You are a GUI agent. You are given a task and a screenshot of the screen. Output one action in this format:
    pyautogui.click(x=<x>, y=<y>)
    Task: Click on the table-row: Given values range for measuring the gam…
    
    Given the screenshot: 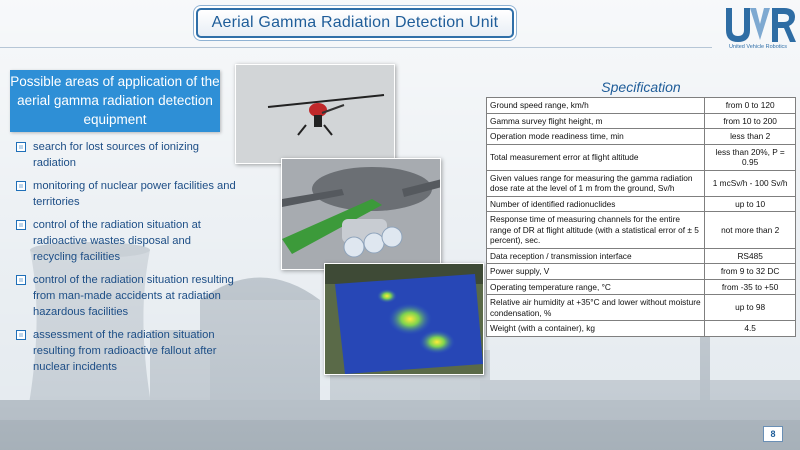 What is the action you would take?
    pyautogui.click(x=640, y=183)
    